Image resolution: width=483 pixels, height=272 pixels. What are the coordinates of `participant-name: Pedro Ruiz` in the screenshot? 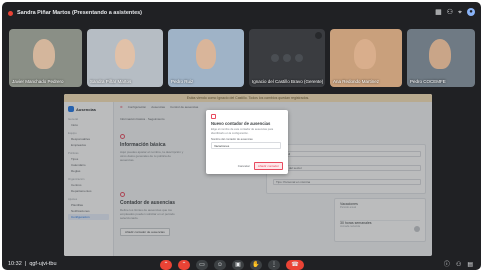 It's located at (182, 81).